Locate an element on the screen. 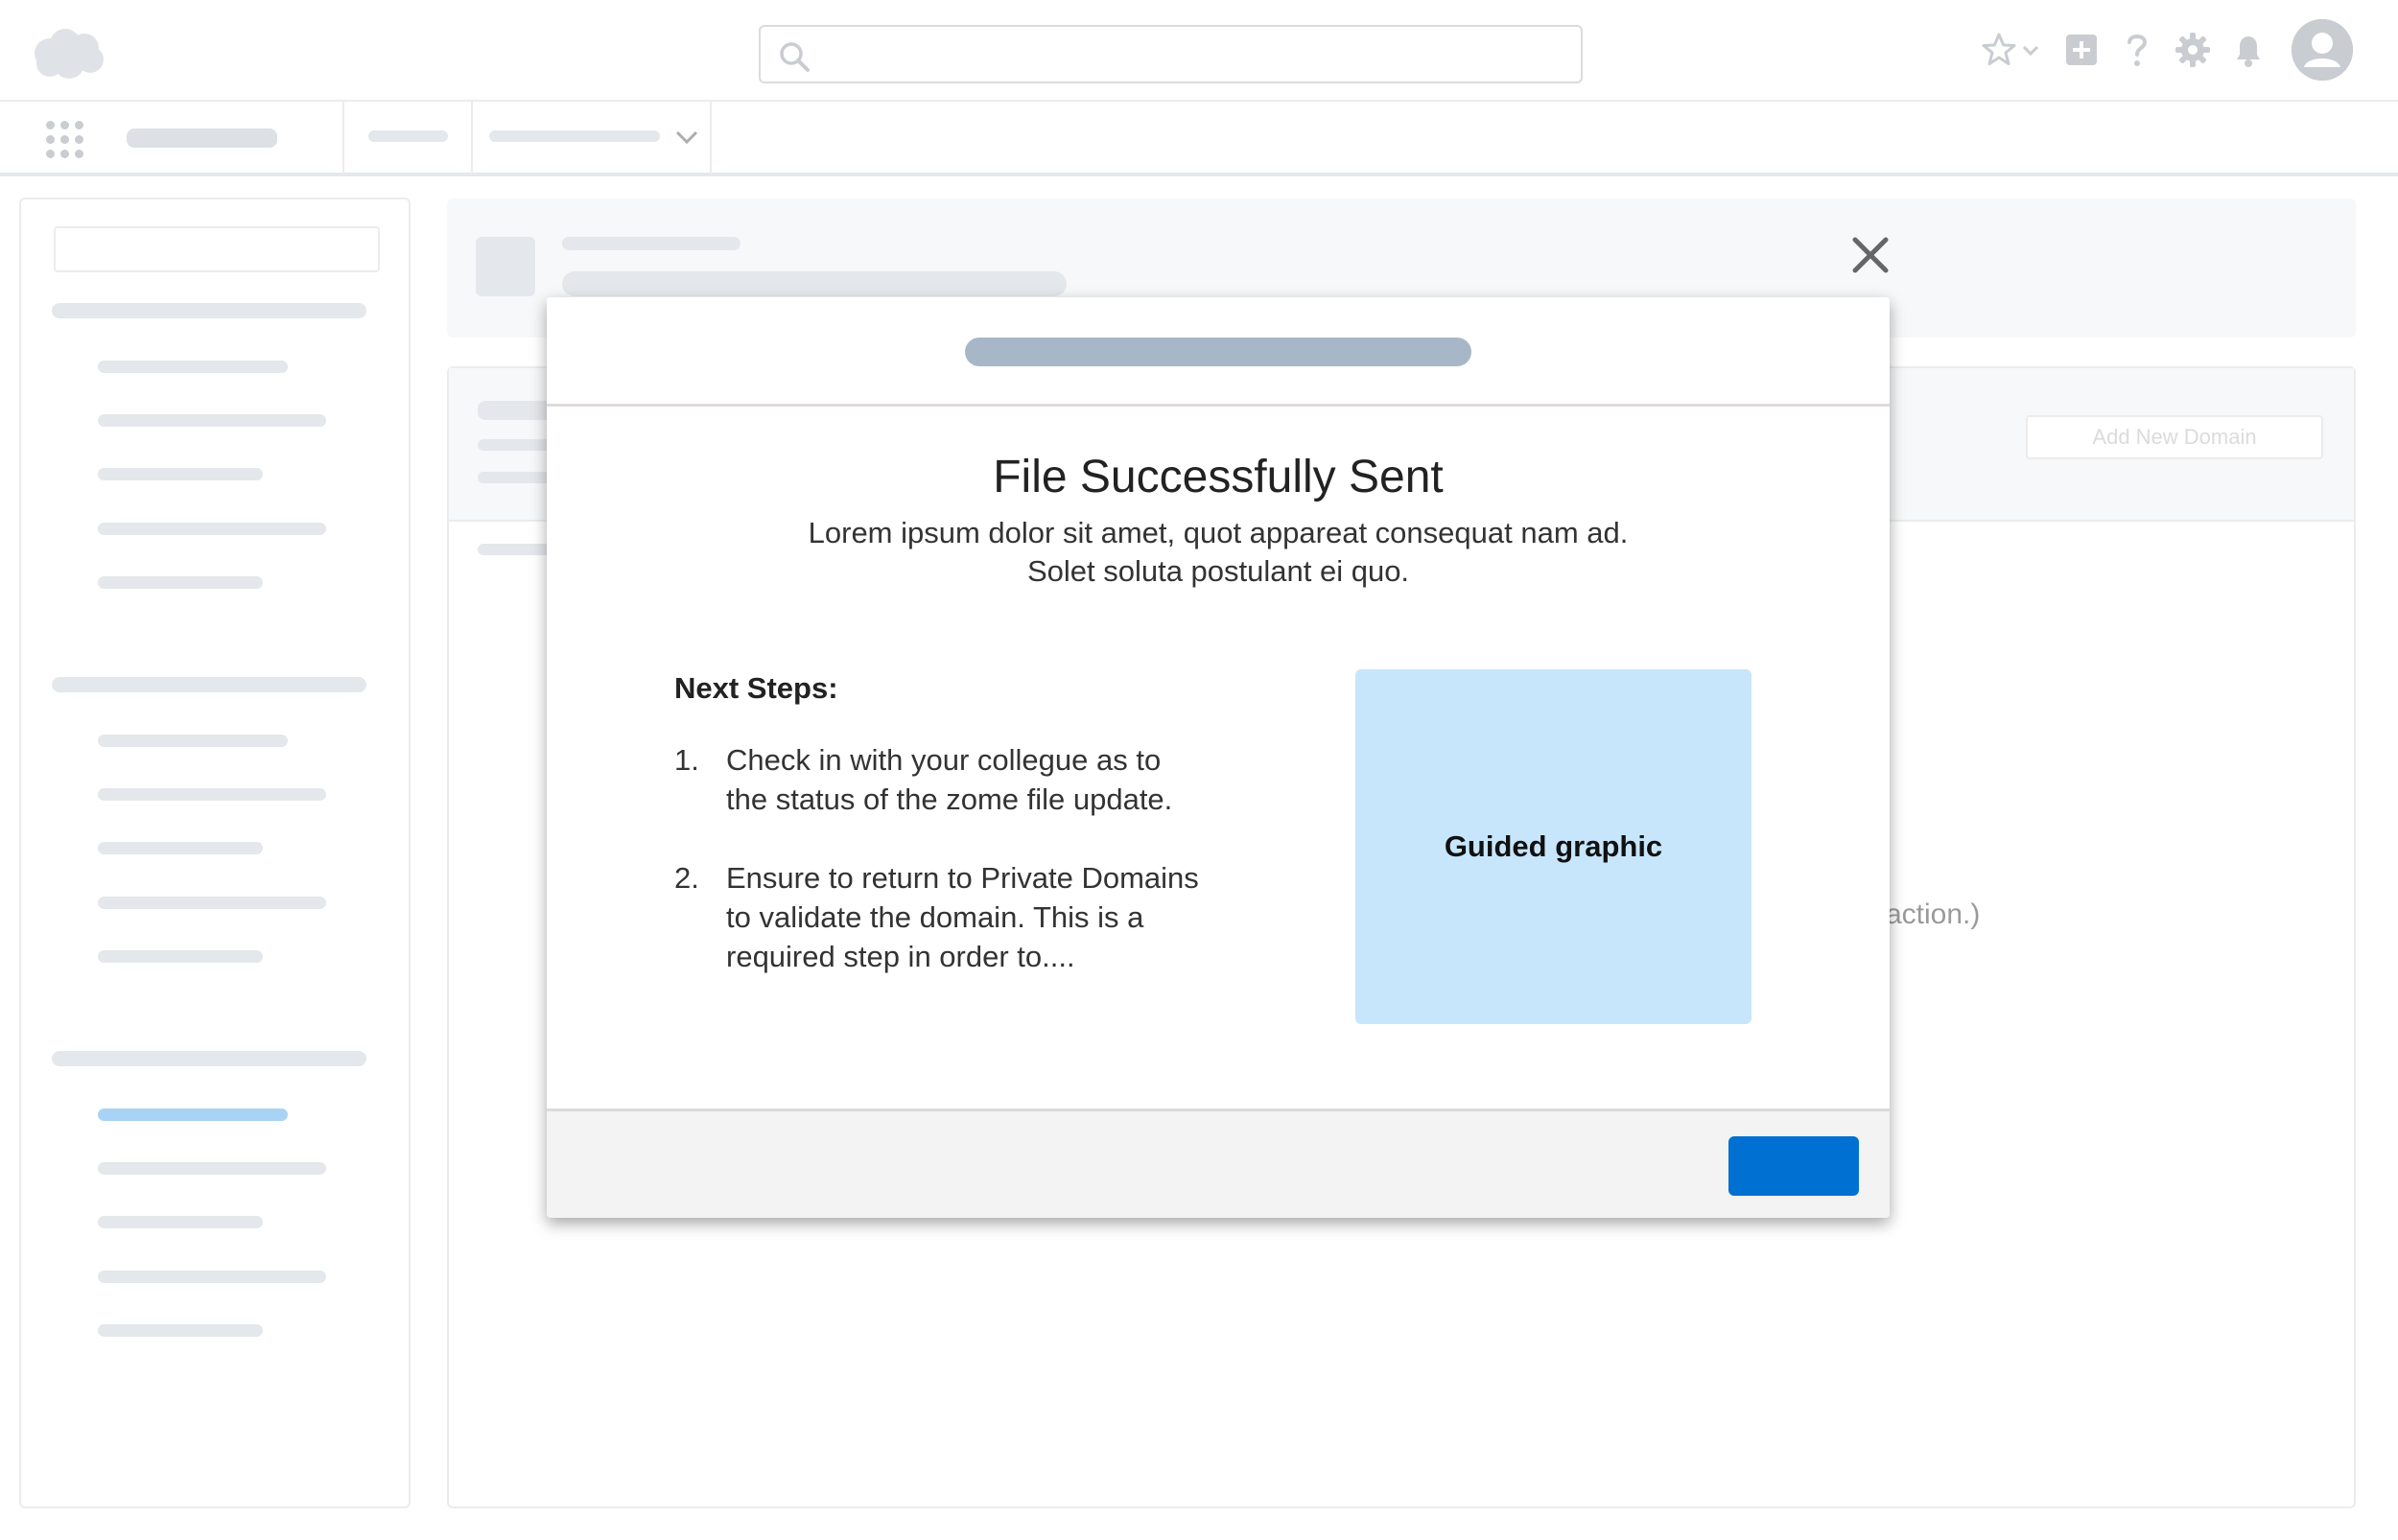 This screenshot has width=2398, height=1540. page-header-icon is located at coordinates (505, 266).